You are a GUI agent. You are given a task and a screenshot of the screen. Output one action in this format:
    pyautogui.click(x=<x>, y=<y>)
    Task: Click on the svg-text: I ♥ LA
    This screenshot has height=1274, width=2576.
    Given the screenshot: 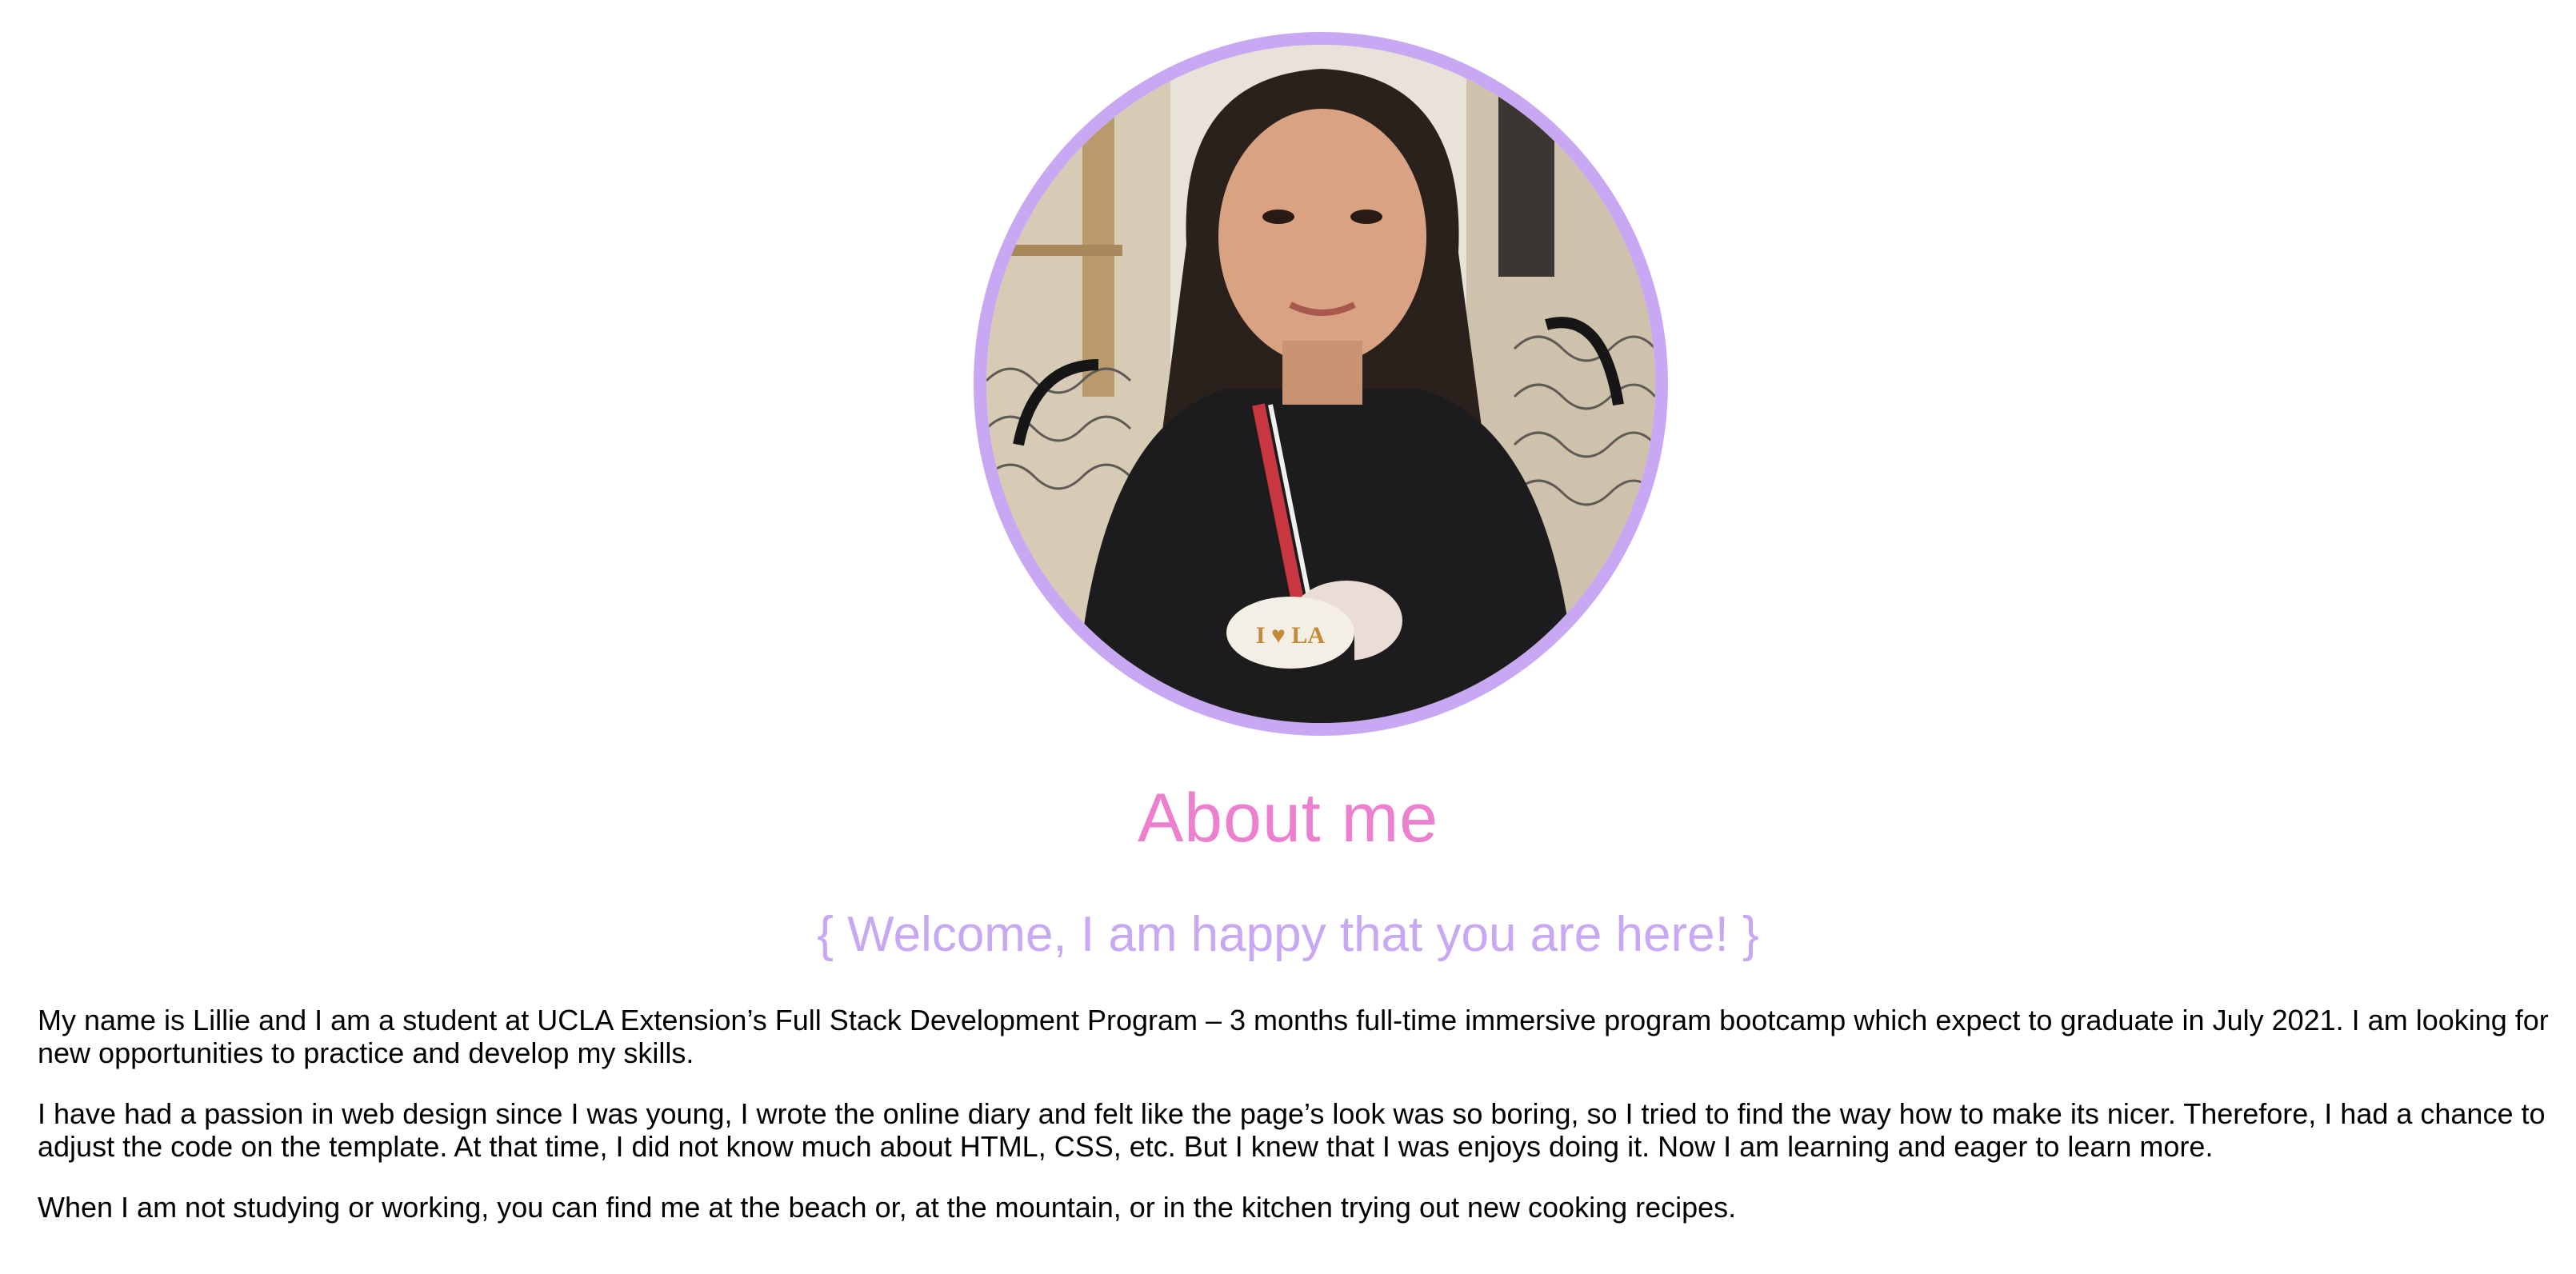 What is the action you would take?
    pyautogui.click(x=1290, y=635)
    